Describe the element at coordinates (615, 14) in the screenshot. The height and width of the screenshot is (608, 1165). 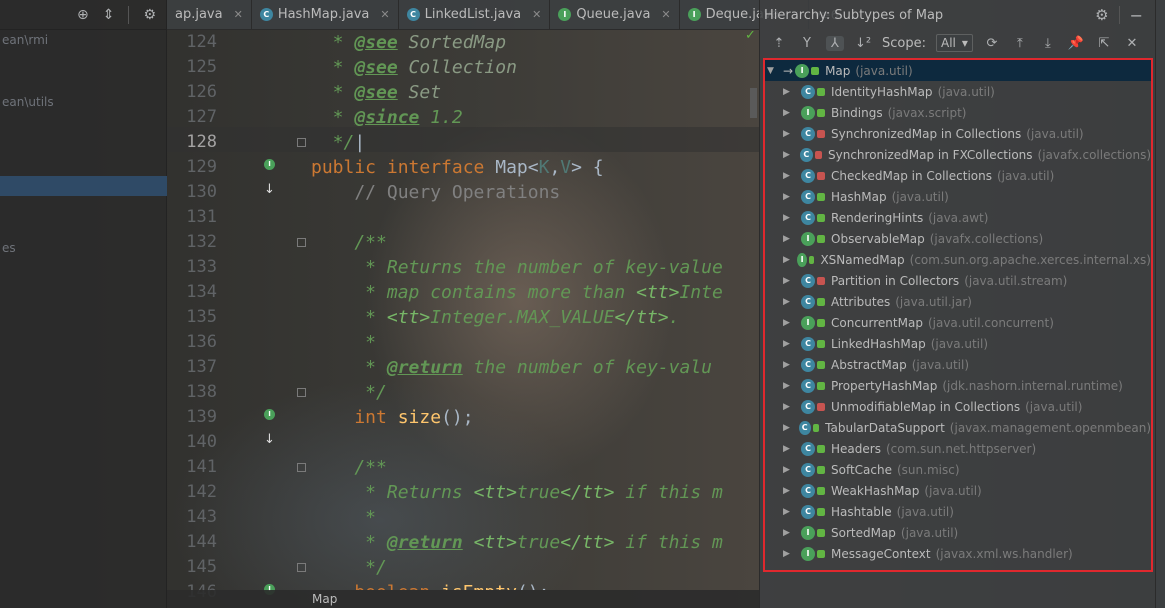
I see `editor-tab: I Queue.java ✕` at that location.